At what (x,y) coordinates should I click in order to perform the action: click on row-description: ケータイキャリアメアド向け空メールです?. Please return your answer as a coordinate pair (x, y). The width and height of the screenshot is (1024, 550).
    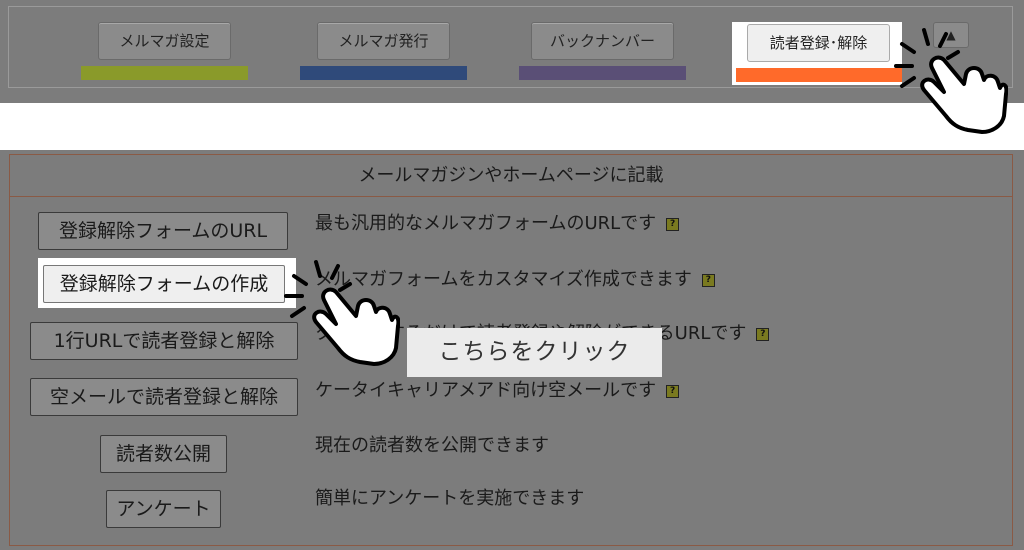
    Looking at the image, I should click on (497, 391).